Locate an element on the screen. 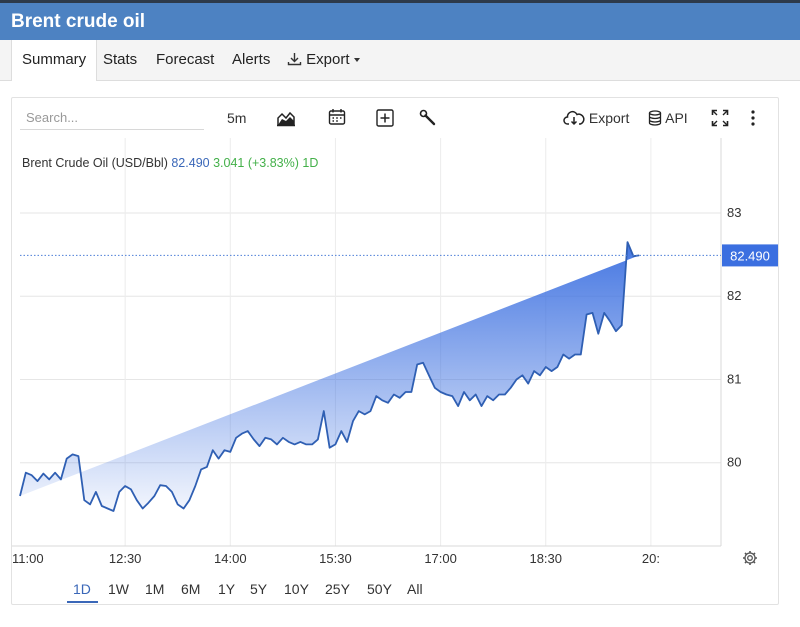 The height and width of the screenshot is (627, 800). range-all: All is located at coordinates (415, 589).